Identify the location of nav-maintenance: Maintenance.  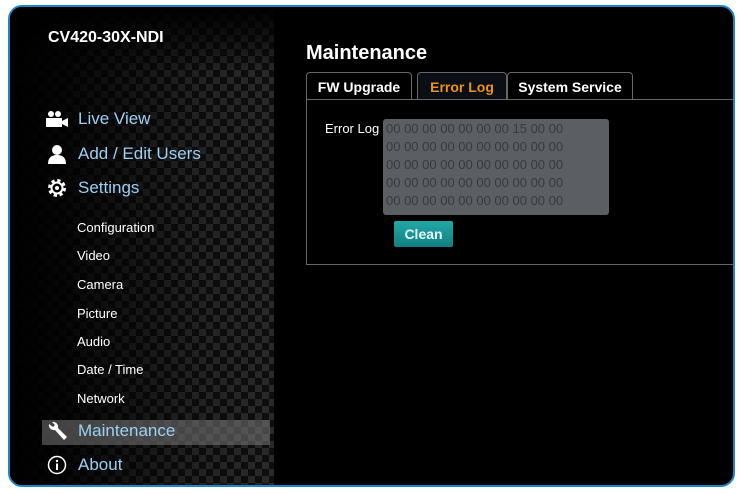
(109, 431).